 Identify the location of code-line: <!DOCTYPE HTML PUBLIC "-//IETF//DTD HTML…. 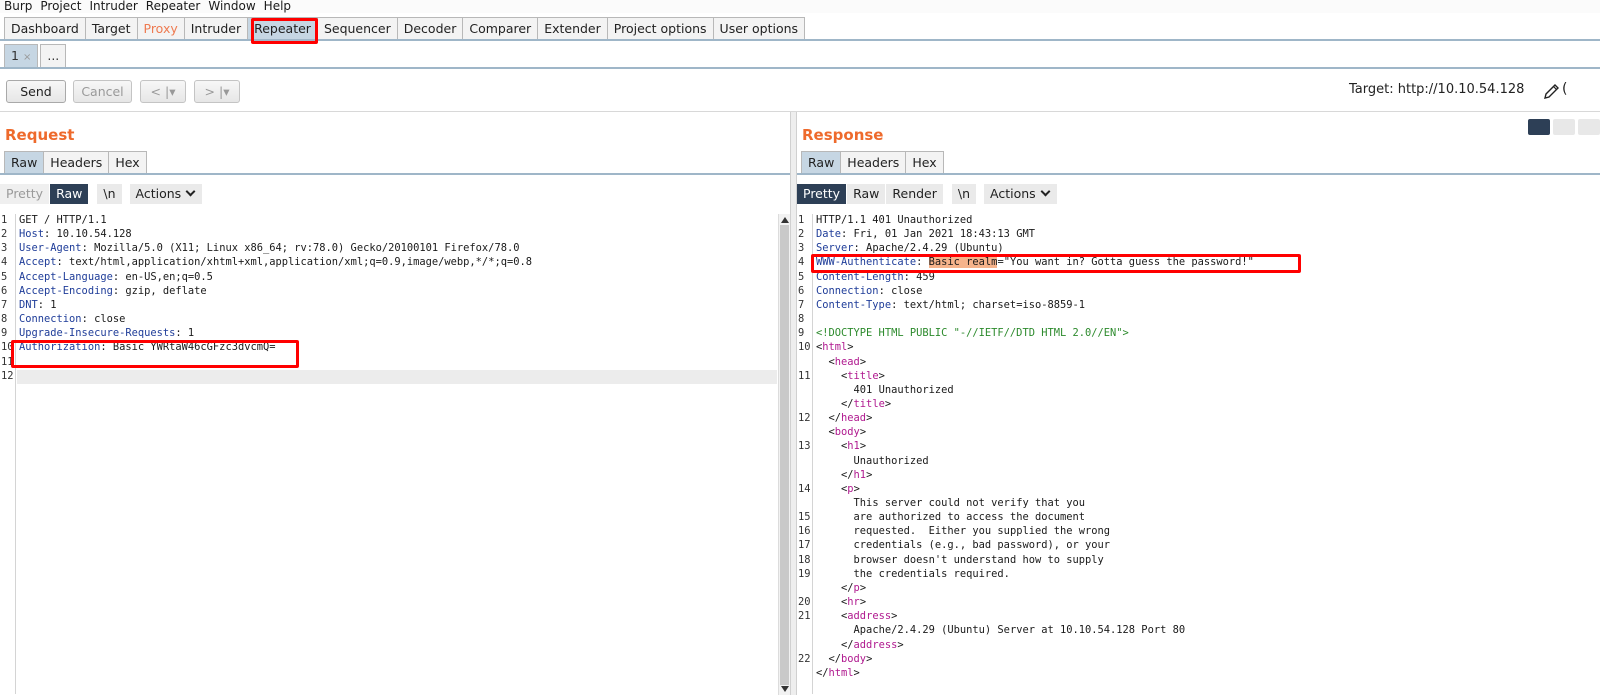
(972, 333).